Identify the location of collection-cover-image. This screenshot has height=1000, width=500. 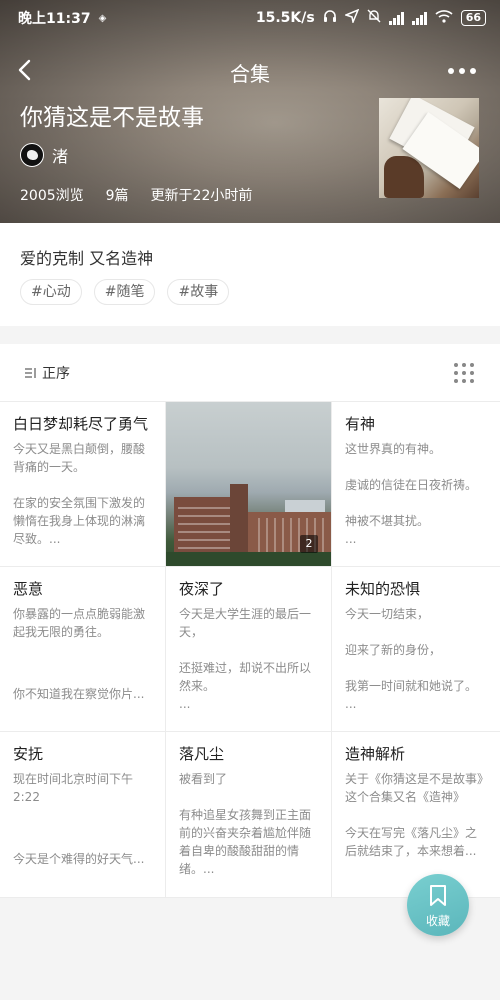
(429, 148).